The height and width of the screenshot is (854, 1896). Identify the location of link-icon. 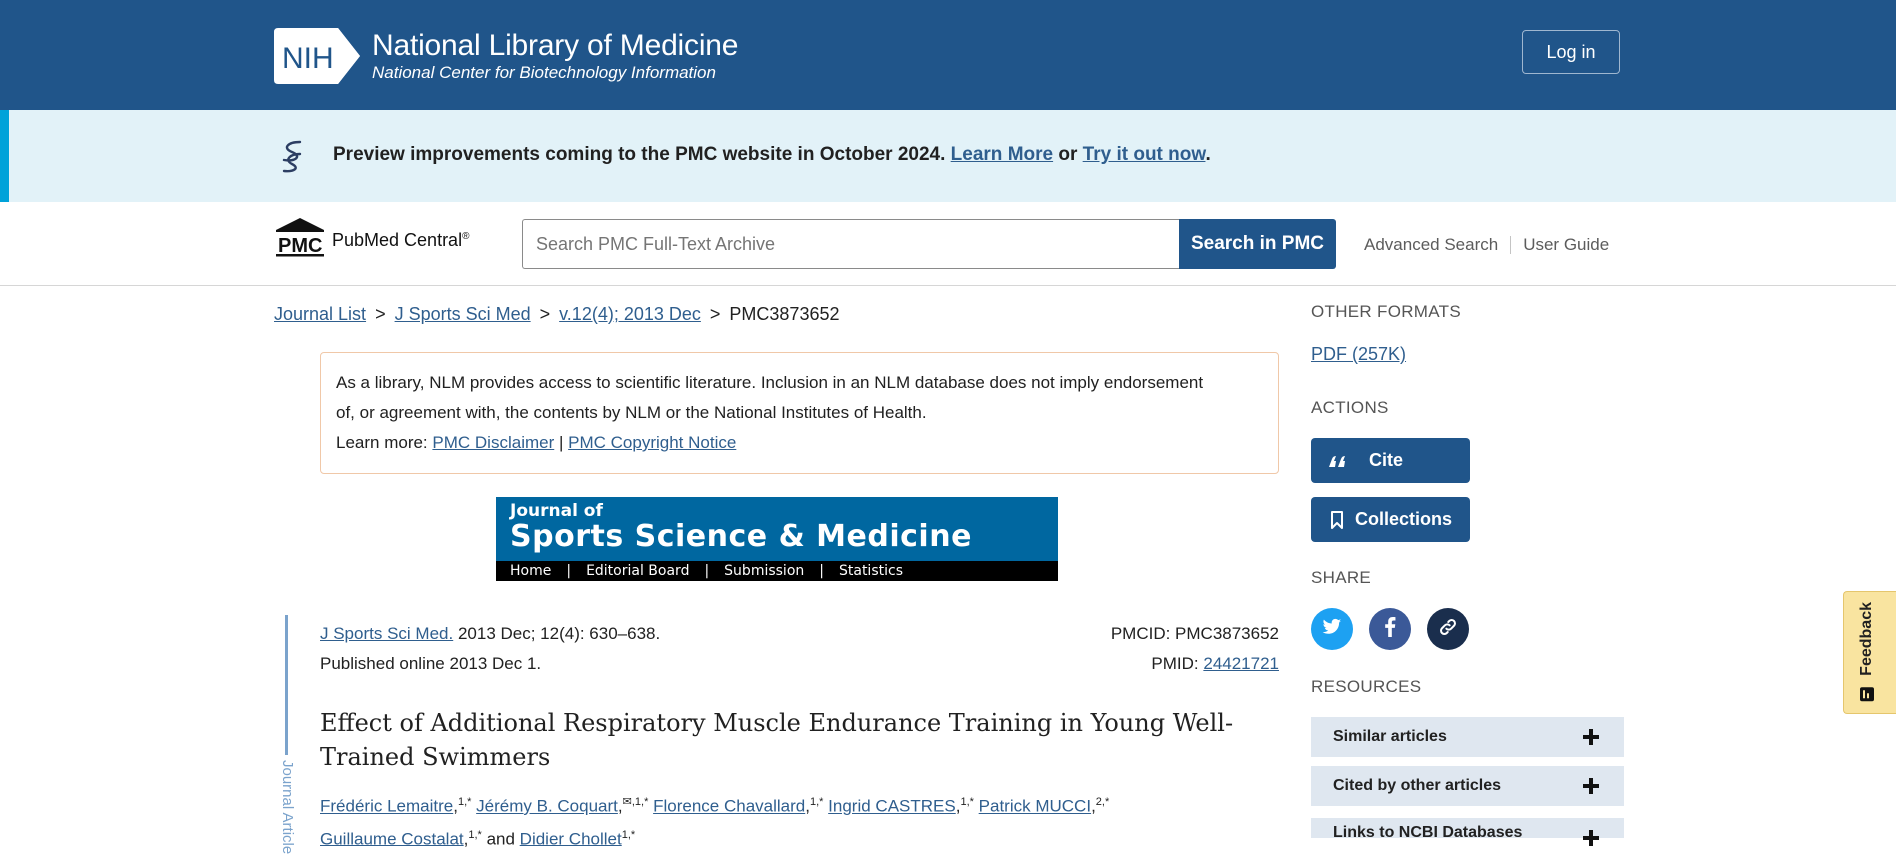
(1448, 629).